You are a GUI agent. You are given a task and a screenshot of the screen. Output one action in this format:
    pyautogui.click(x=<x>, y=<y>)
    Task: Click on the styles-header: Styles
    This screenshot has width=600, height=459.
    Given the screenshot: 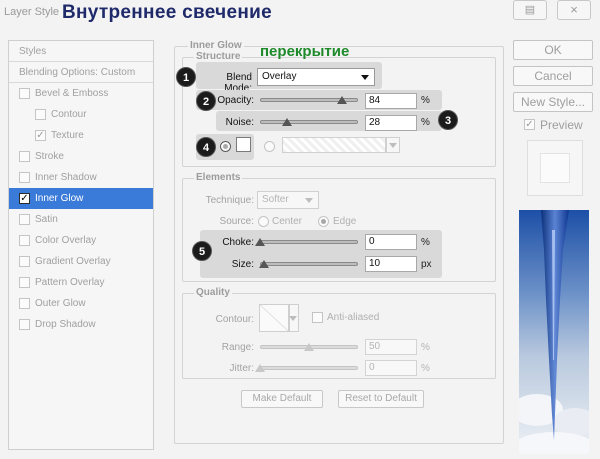 What is the action you would take?
    pyautogui.click(x=81, y=51)
    